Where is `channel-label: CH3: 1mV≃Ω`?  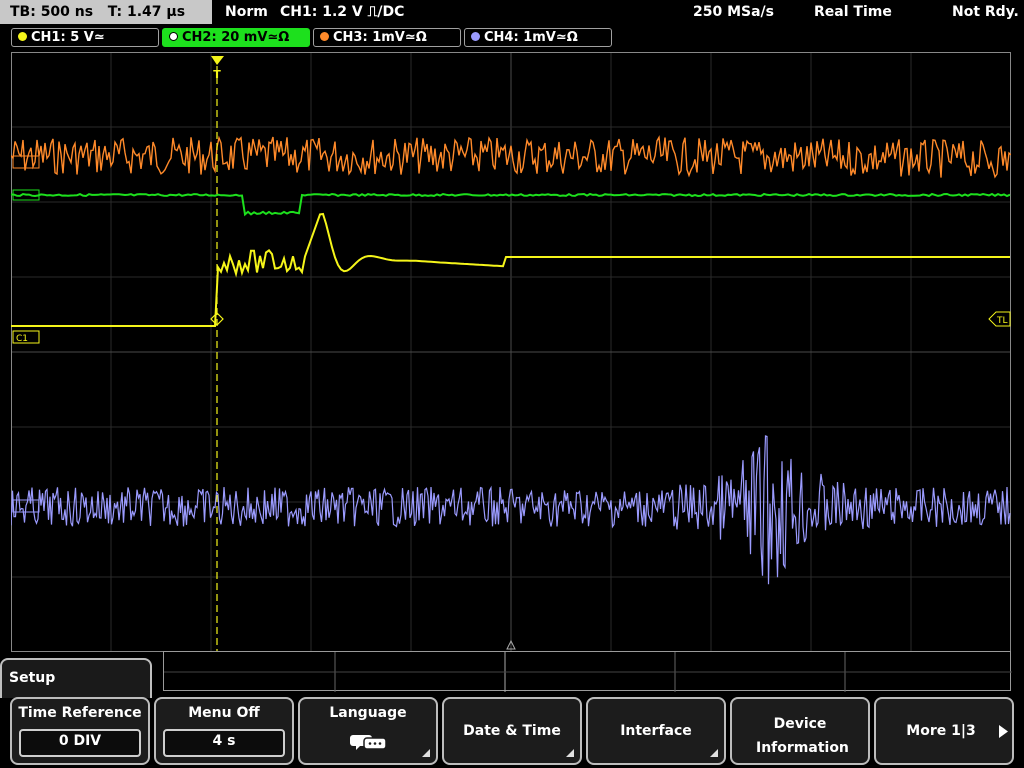
channel-label: CH3: 1mV≃Ω is located at coordinates (380, 37).